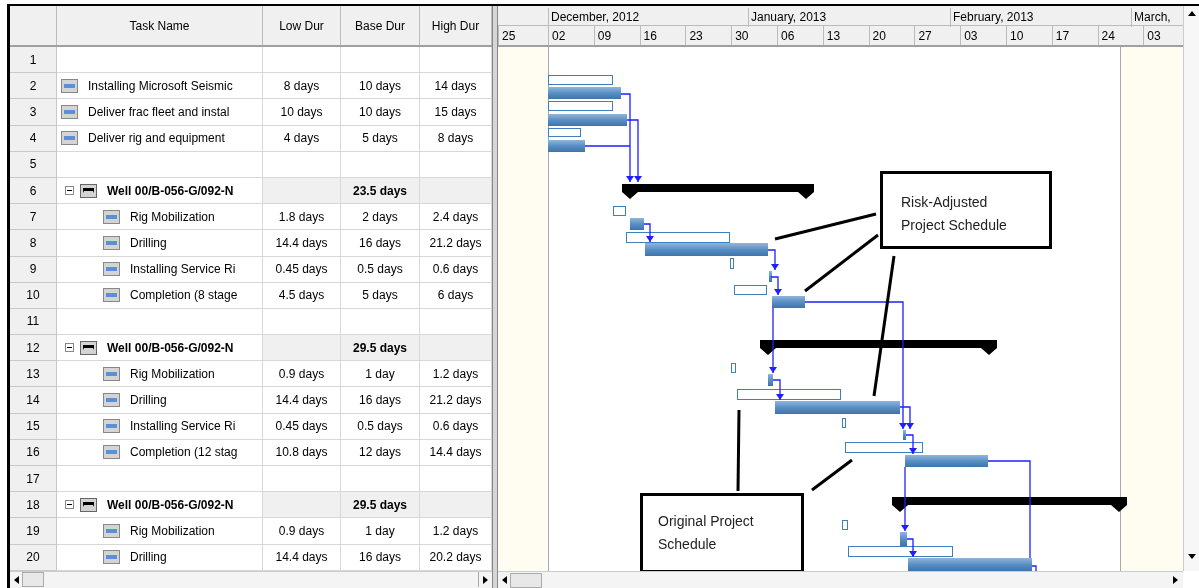 The height and width of the screenshot is (588, 1199). What do you see at coordinates (33, 505) in the screenshot?
I see `row-number: 18` at bounding box center [33, 505].